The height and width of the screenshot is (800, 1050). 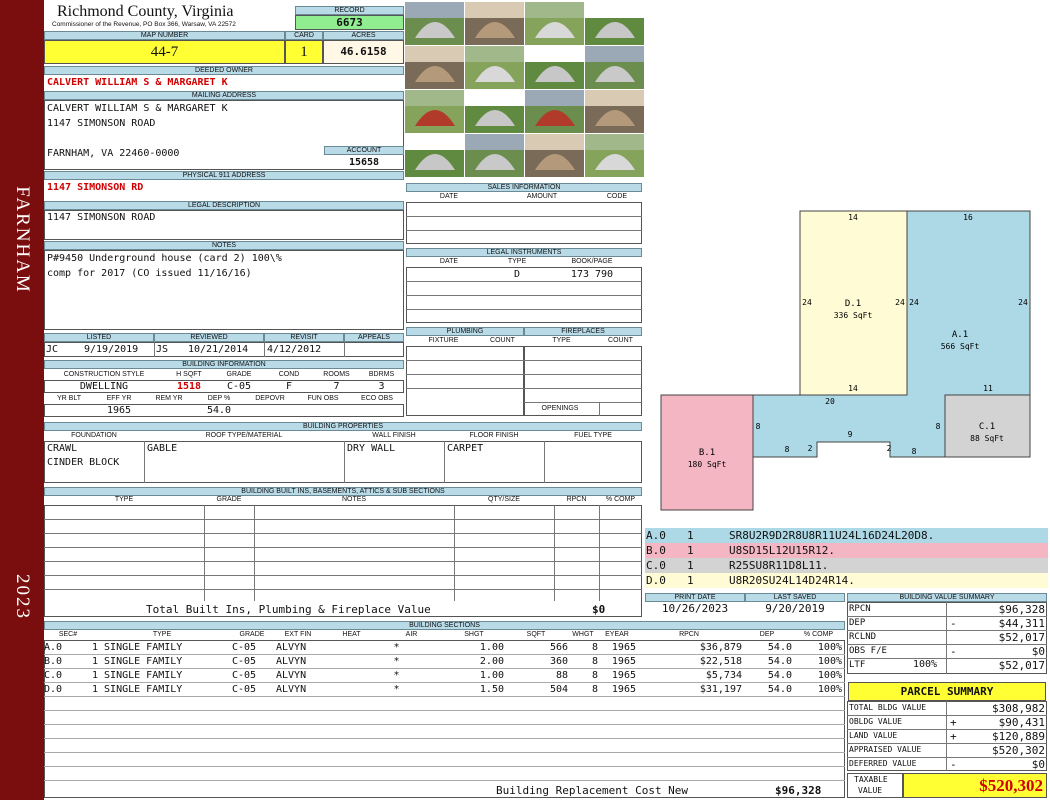 I want to click on builtins-header-comp: % COMP, so click(x=620, y=499).